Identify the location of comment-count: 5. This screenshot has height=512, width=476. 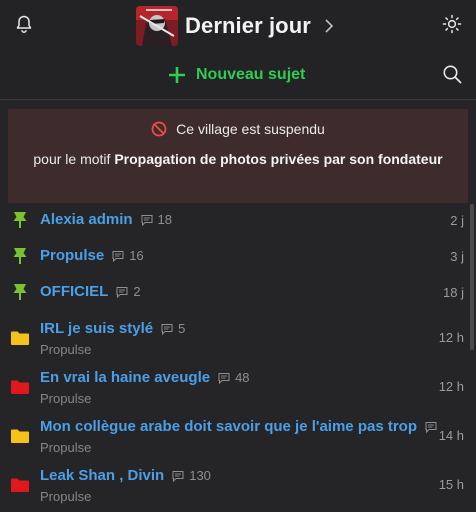
(173, 328).